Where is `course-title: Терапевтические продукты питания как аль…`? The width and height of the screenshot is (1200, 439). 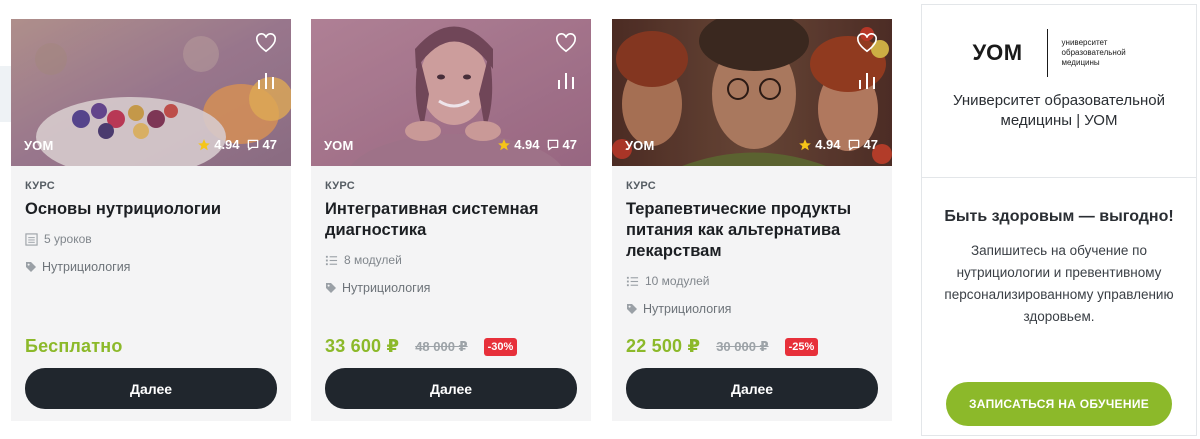 course-title: Терапевтические продукты питания как аль… is located at coordinates (752, 230).